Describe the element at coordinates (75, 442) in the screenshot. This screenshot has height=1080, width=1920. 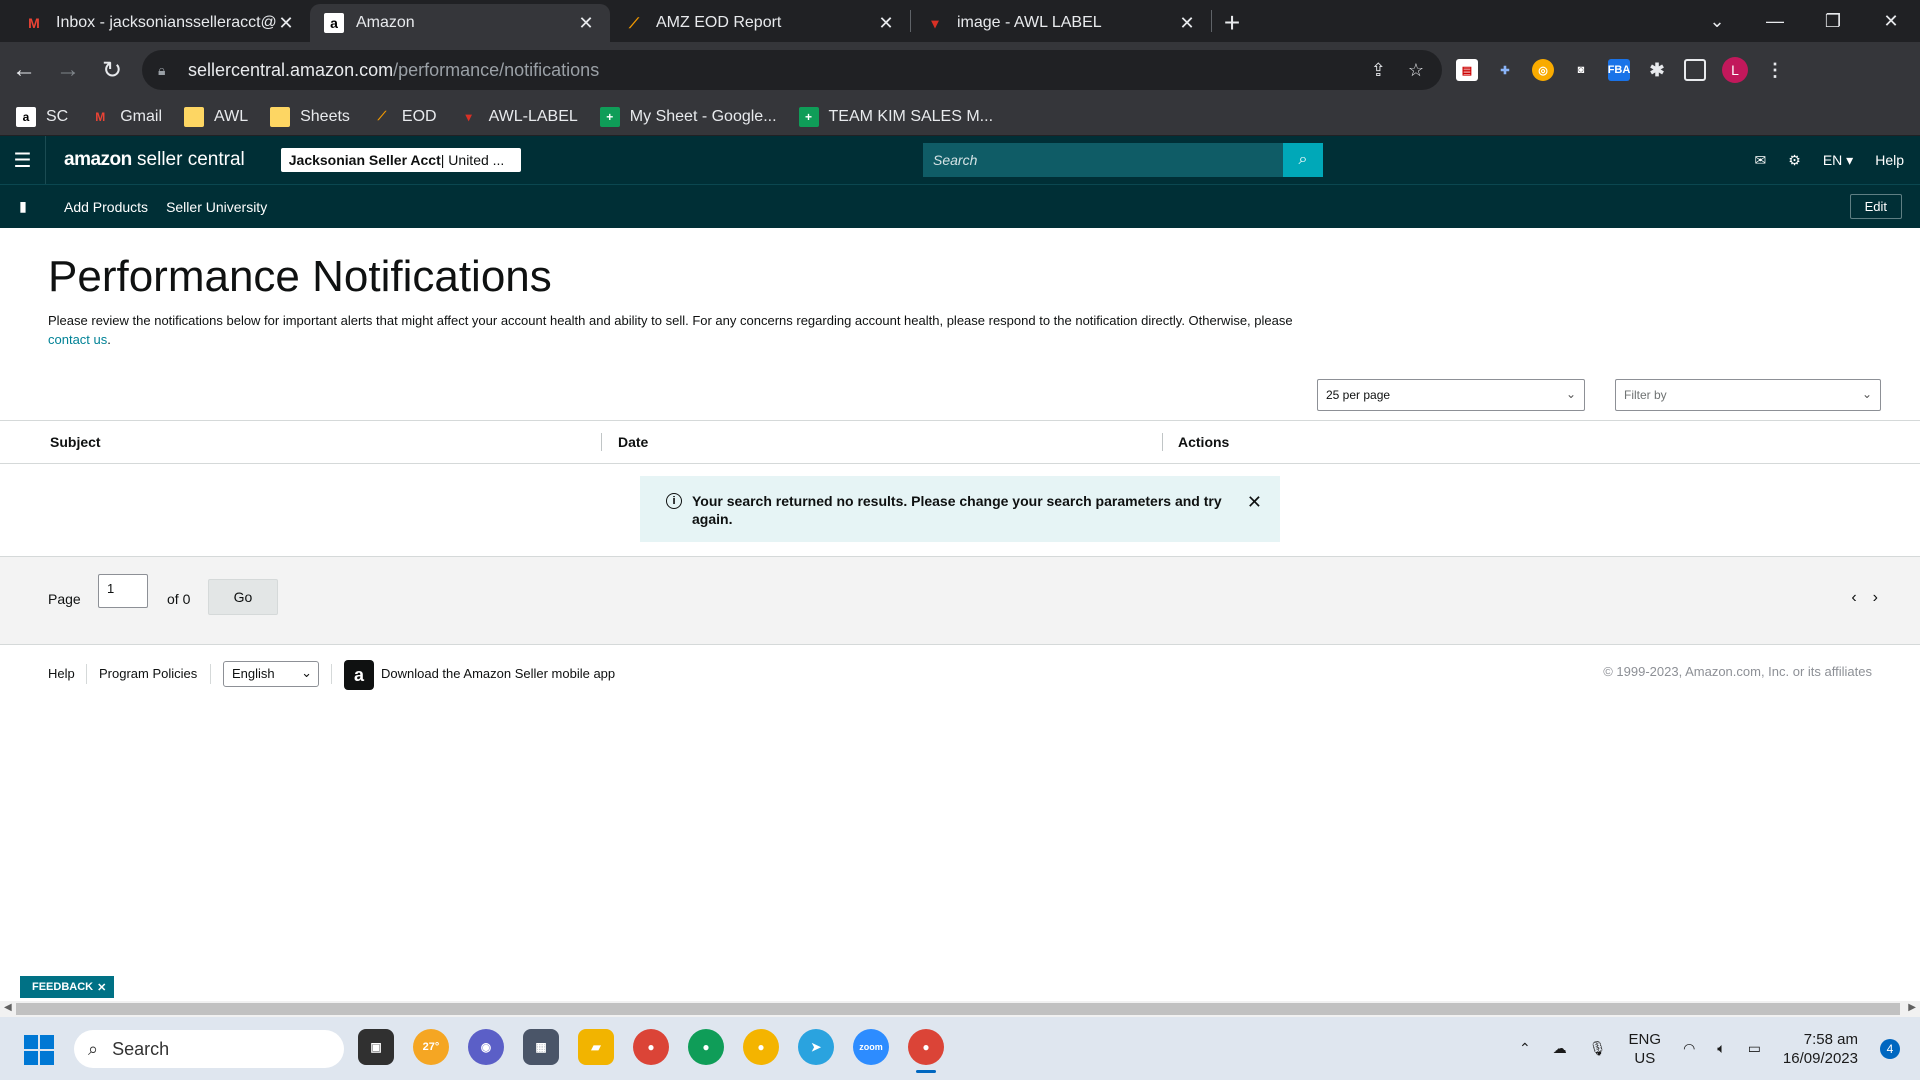
I see `column-subject: Subject` at that location.